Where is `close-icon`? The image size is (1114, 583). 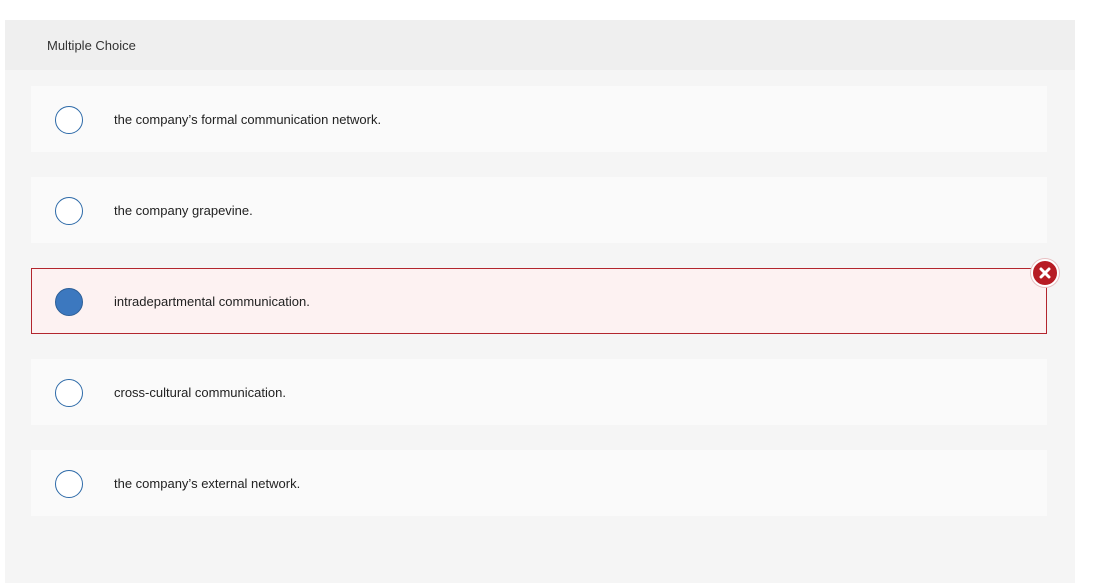
close-icon is located at coordinates (1045, 273).